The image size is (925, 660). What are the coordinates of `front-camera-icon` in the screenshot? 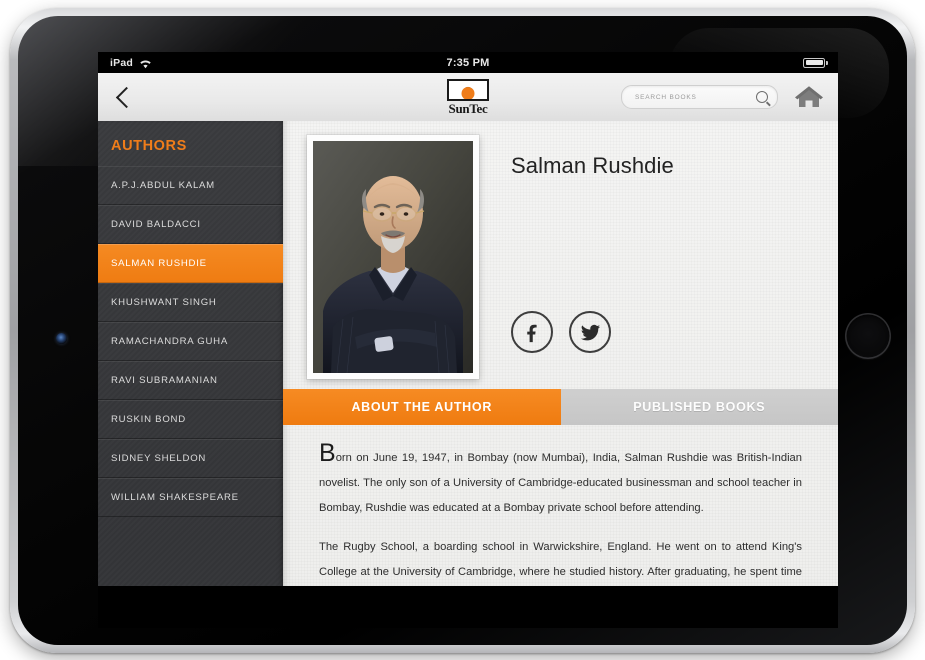 It's located at (61, 338).